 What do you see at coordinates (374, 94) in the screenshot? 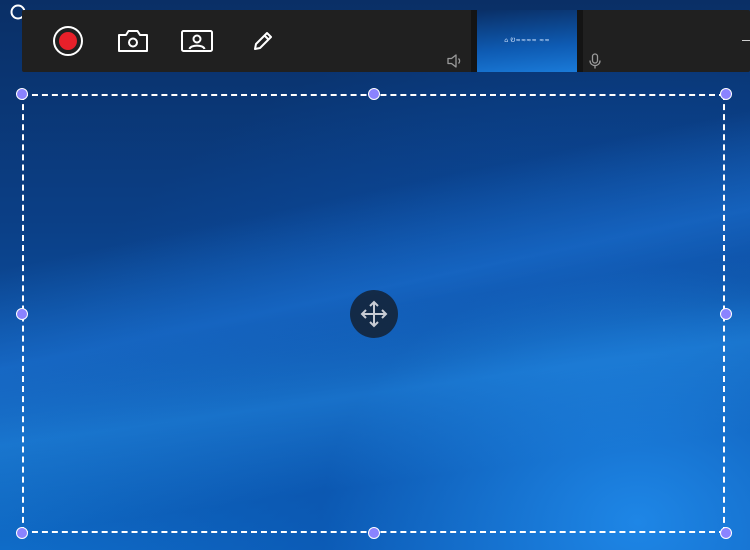
I see `resize-handle-top` at bounding box center [374, 94].